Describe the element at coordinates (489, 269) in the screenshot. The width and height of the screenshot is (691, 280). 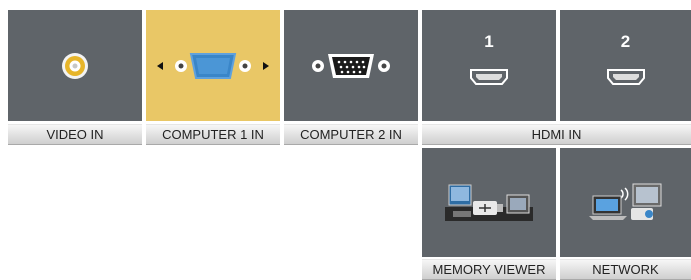
I see `memory-viewer-label: MEMORY VIEWER` at that location.